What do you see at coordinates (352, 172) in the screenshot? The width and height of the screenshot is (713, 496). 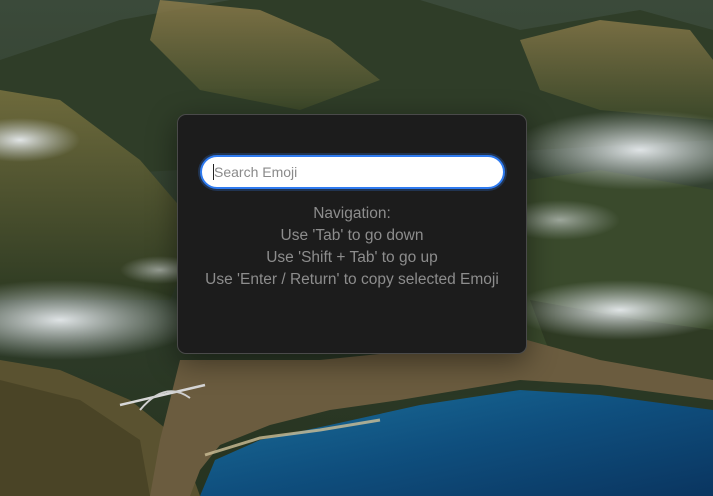 I see `search-emoji-input` at bounding box center [352, 172].